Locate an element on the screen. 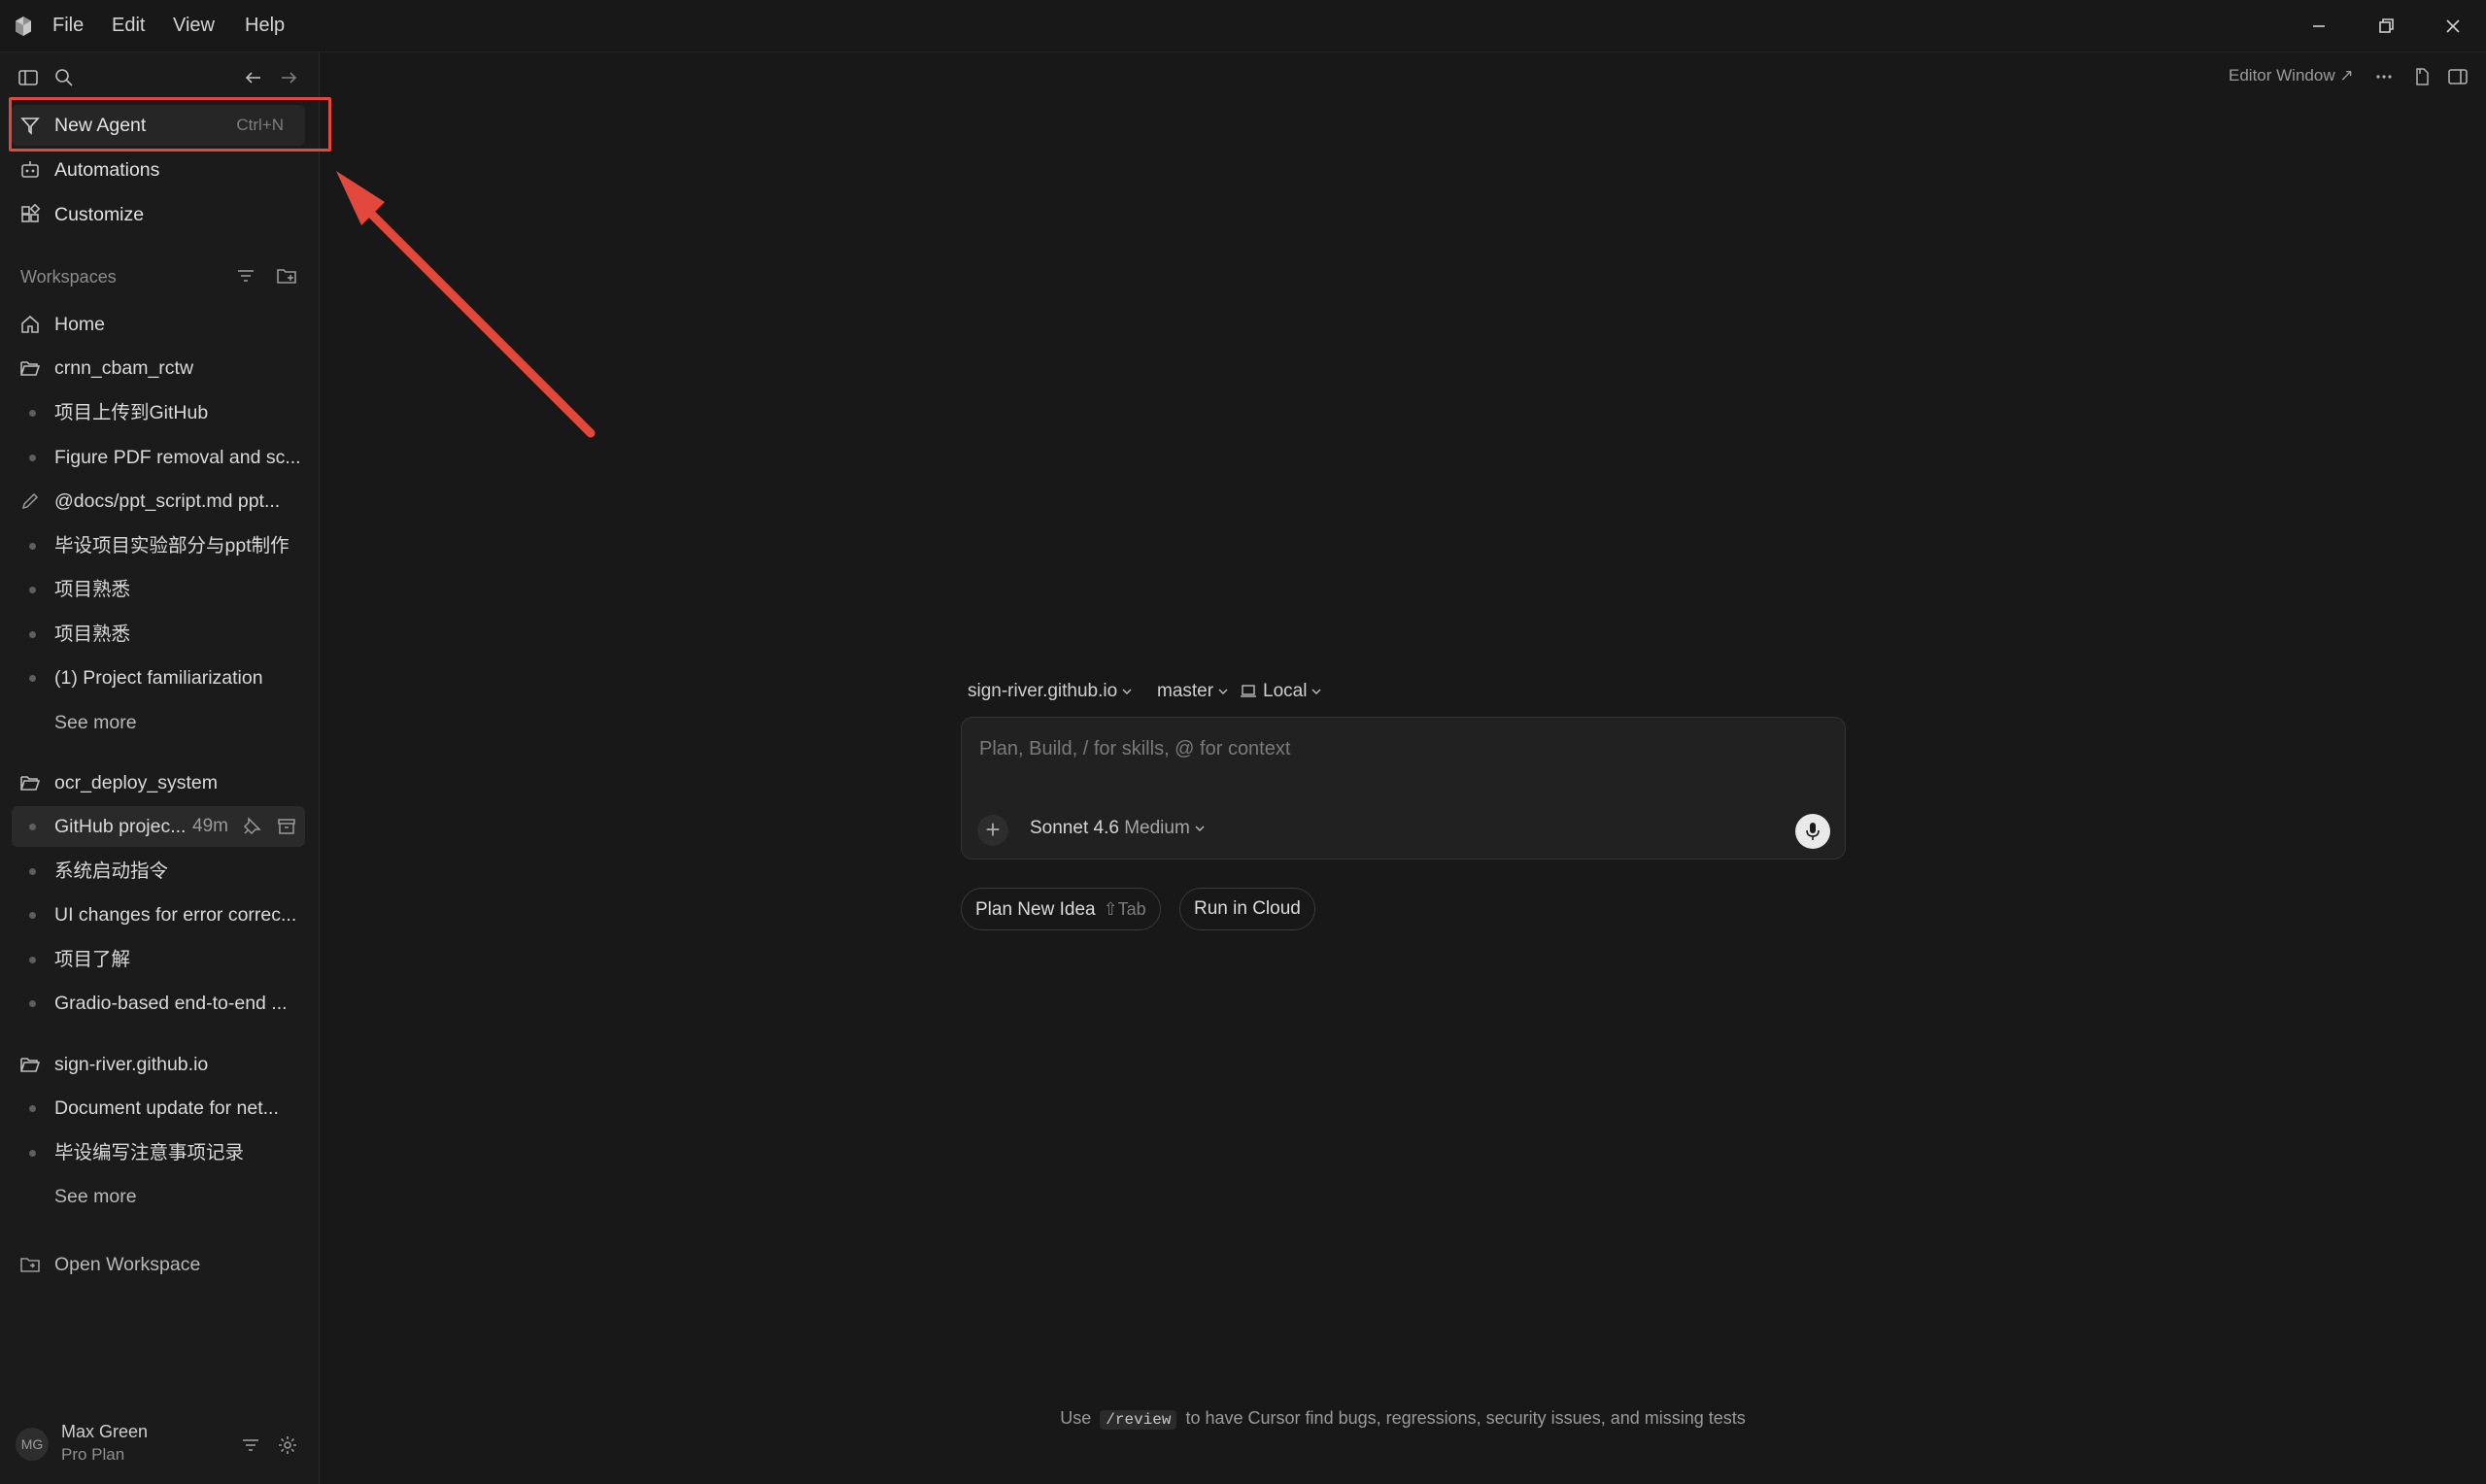 Image resolution: width=2486 pixels, height=1484 pixels. menu-help: Help is located at coordinates (265, 26).